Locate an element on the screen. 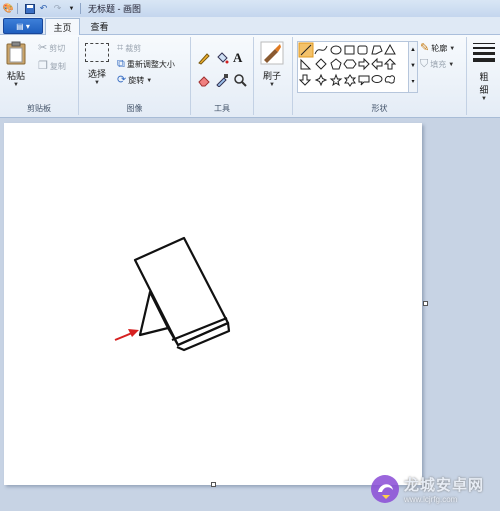  color-picker-tool is located at coordinates (222, 80).